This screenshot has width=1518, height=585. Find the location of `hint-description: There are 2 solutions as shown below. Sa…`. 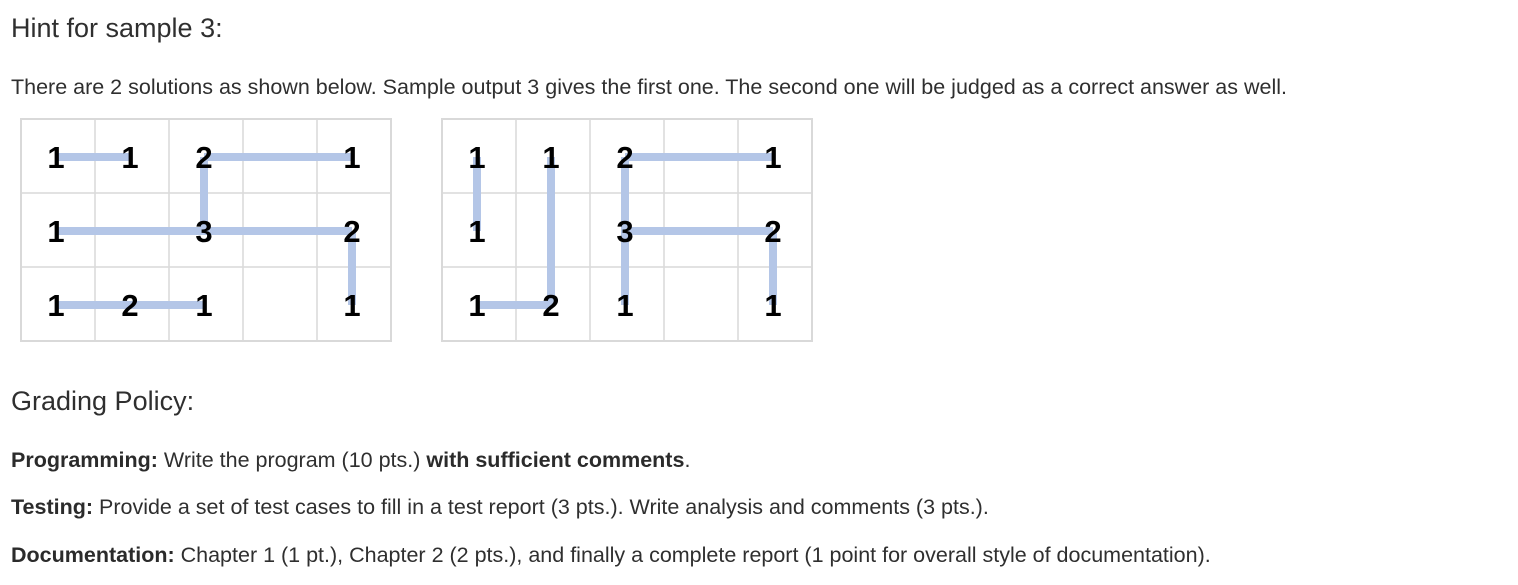

hint-description: There are 2 solutions as shown below. Sa… is located at coordinates (649, 87).